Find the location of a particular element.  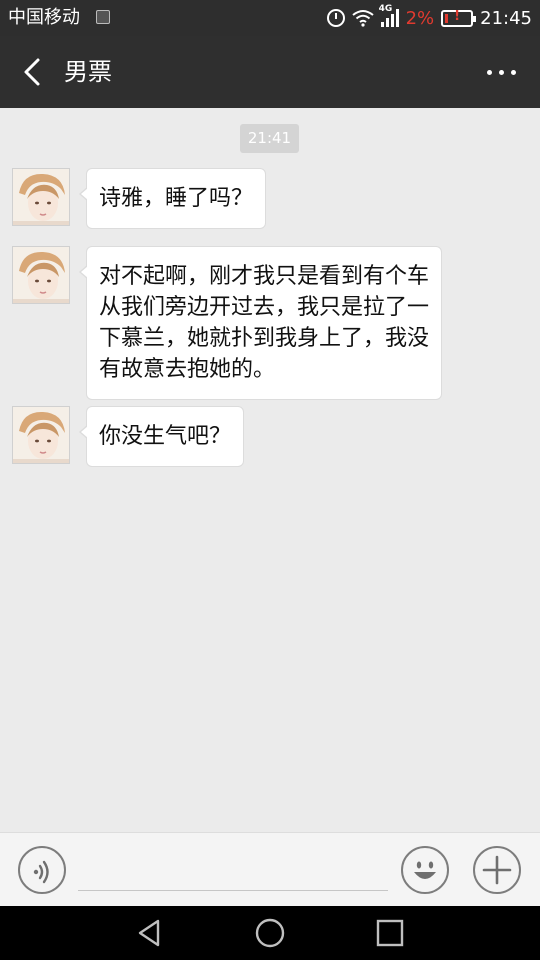

emoji-button is located at coordinates (425, 870).